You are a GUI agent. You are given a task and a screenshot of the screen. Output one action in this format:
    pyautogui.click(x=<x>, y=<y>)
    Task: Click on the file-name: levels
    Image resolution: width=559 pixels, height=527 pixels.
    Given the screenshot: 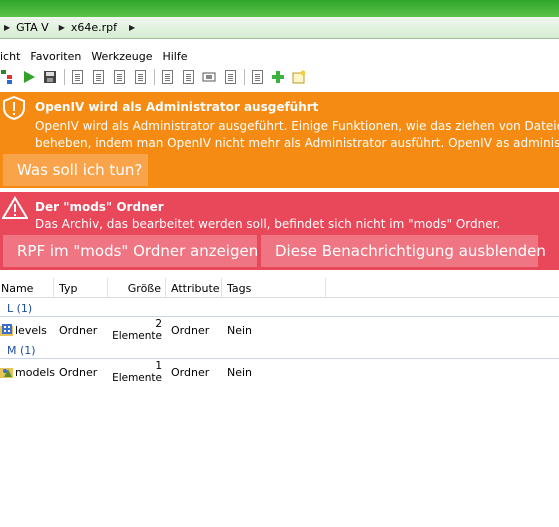 What is the action you would take?
    pyautogui.click(x=31, y=330)
    